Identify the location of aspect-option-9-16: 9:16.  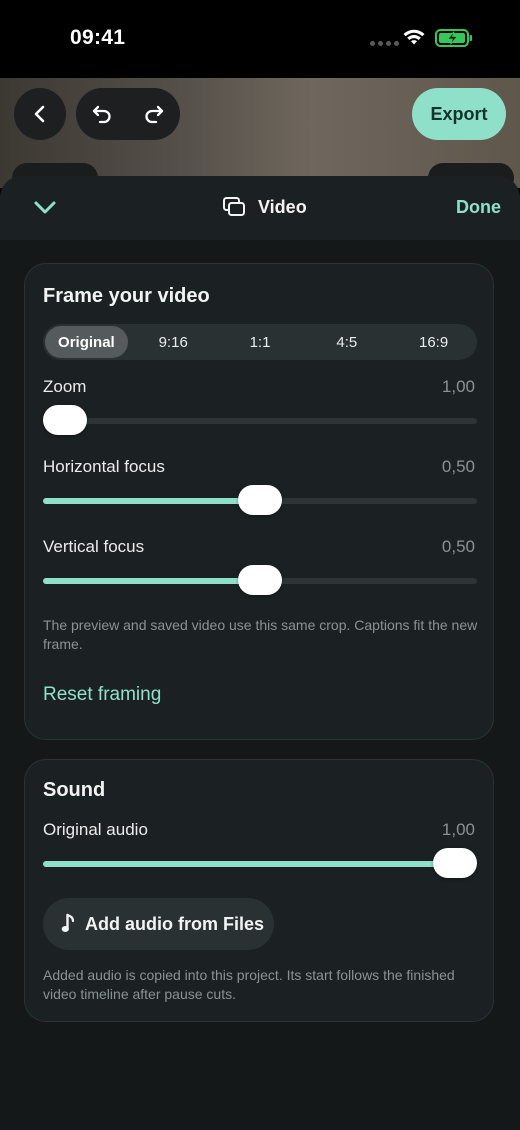
(173, 342).